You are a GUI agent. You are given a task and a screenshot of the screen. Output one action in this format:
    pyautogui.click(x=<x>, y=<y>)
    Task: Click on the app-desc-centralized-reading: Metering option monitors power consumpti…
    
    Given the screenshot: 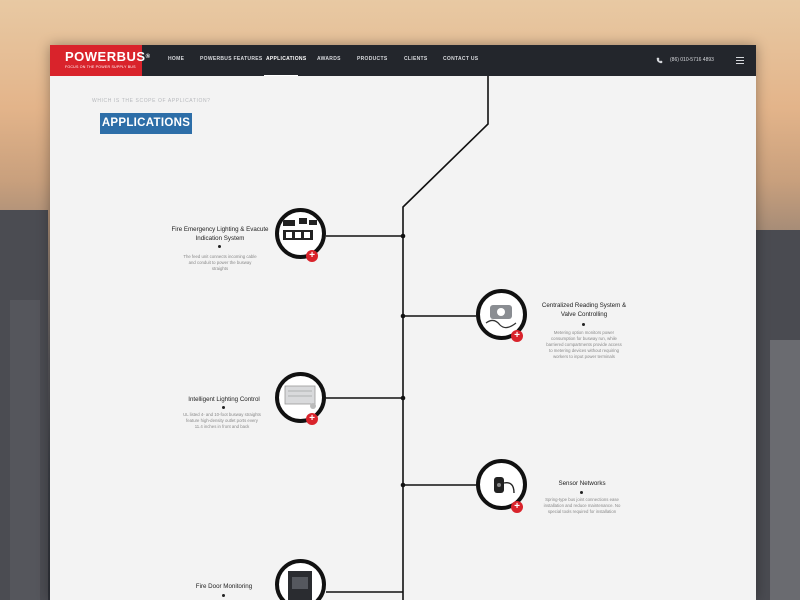 What is the action you would take?
    pyautogui.click(x=584, y=344)
    